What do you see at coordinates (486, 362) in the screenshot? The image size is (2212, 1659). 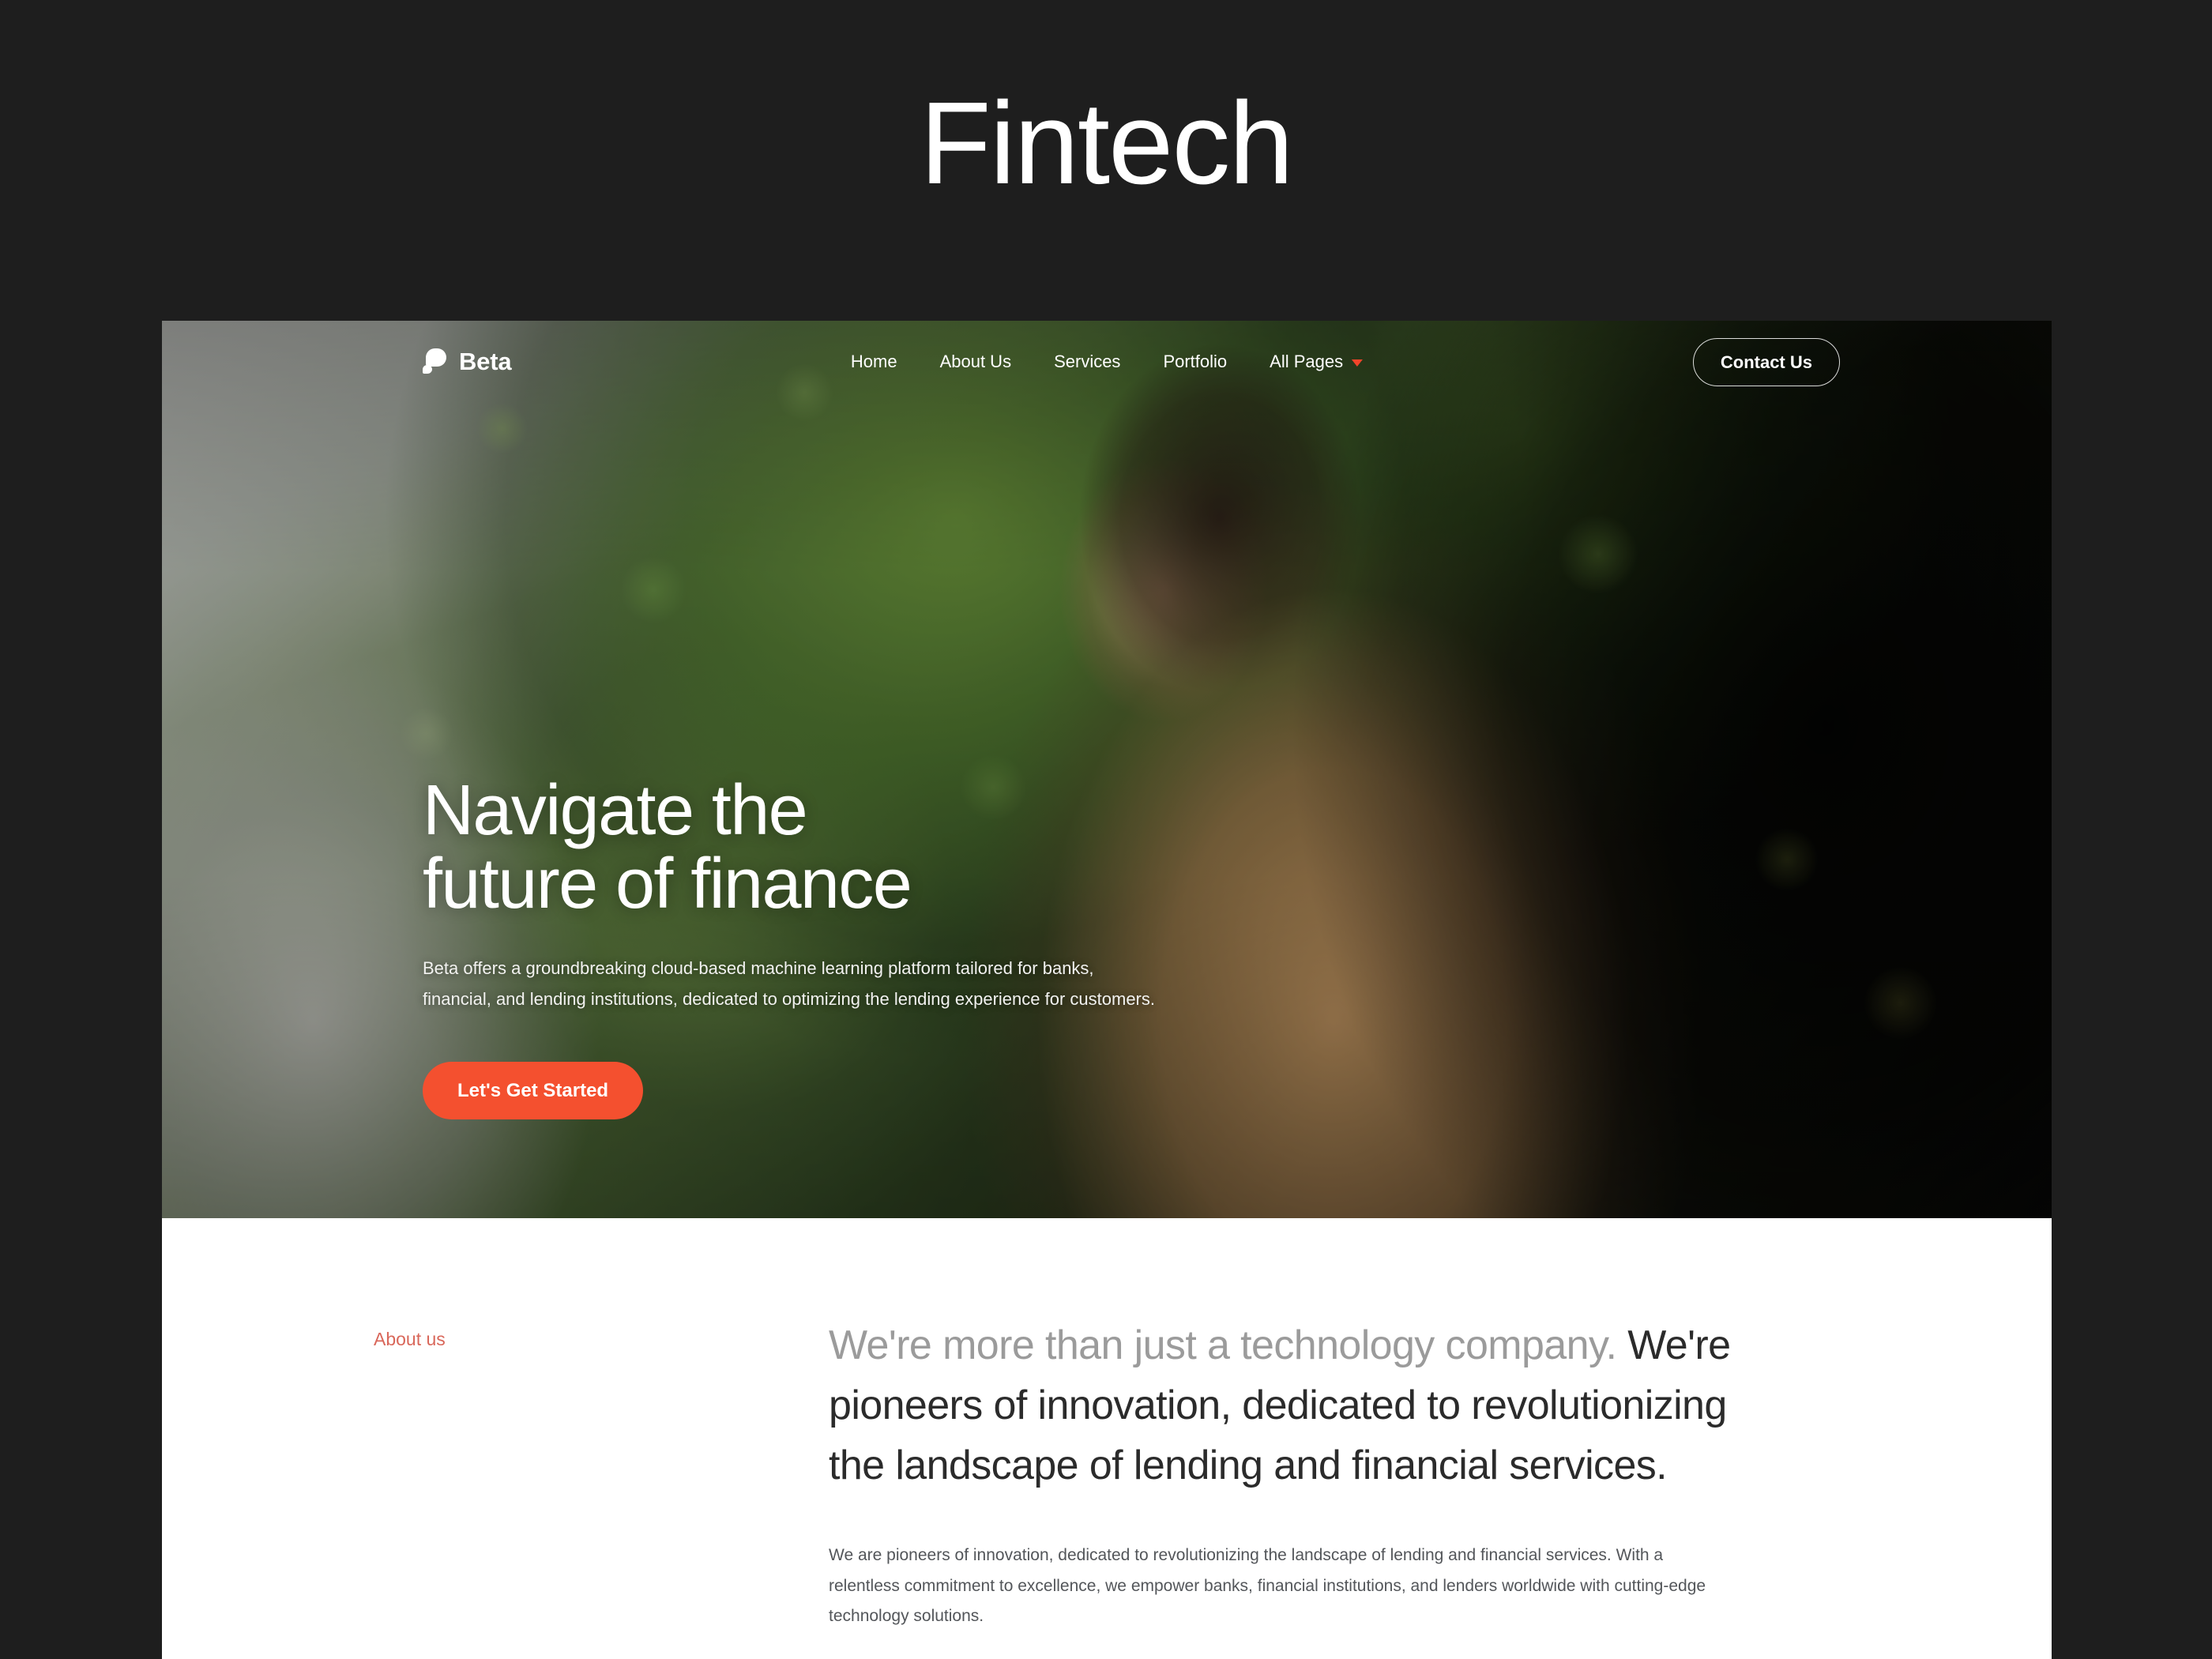 I see `brand-name: Beta` at bounding box center [486, 362].